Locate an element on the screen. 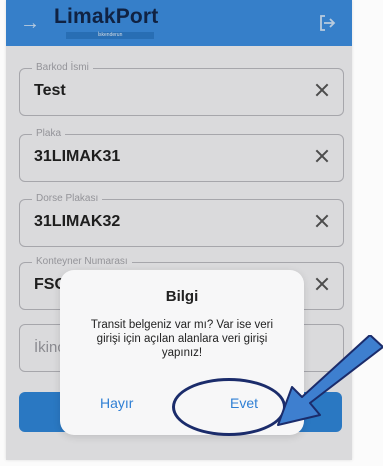 Image resolution: width=383 pixels, height=466 pixels. no-button: Hayır is located at coordinates (116, 403).